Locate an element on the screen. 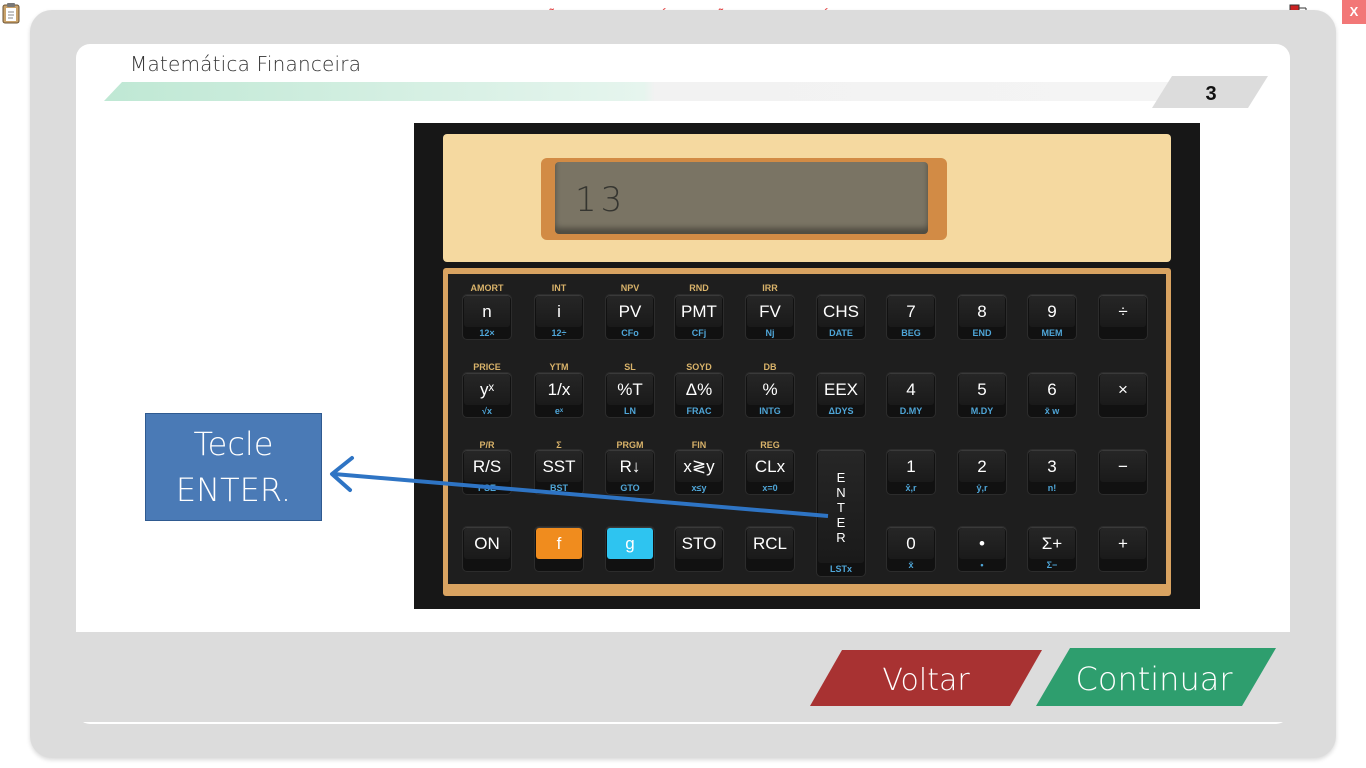  key-2-4: Δ% FRAC is located at coordinates (699, 395).